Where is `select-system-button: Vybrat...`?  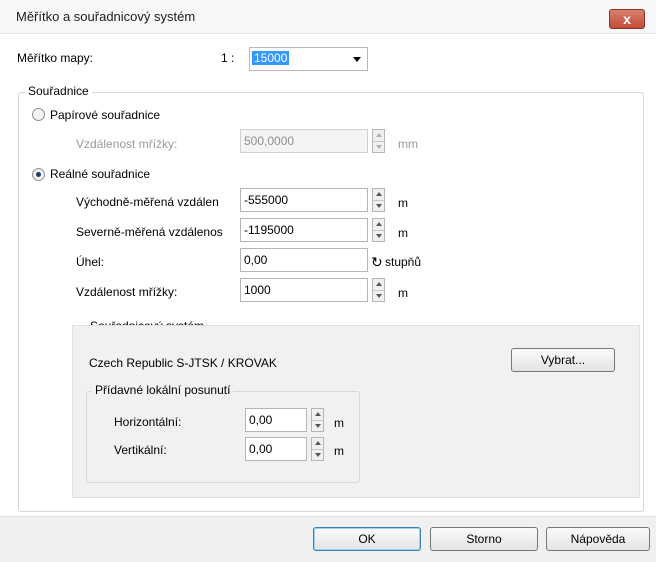
select-system-button: Vybrat... is located at coordinates (563, 360).